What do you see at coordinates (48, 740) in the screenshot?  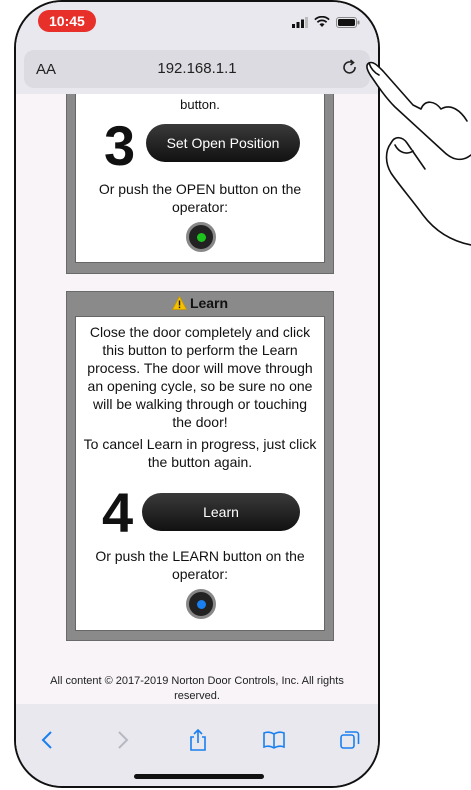 I see `back-icon` at bounding box center [48, 740].